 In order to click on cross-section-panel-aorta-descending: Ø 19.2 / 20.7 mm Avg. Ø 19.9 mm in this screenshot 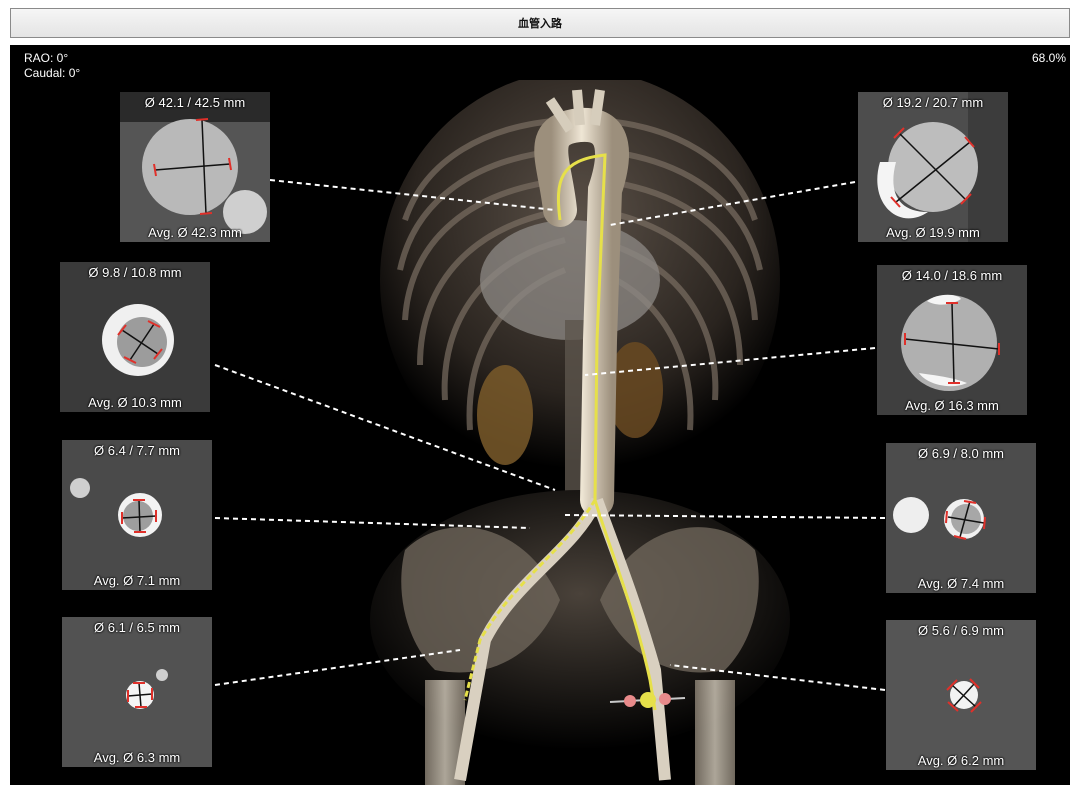, I will do `click(933, 167)`.